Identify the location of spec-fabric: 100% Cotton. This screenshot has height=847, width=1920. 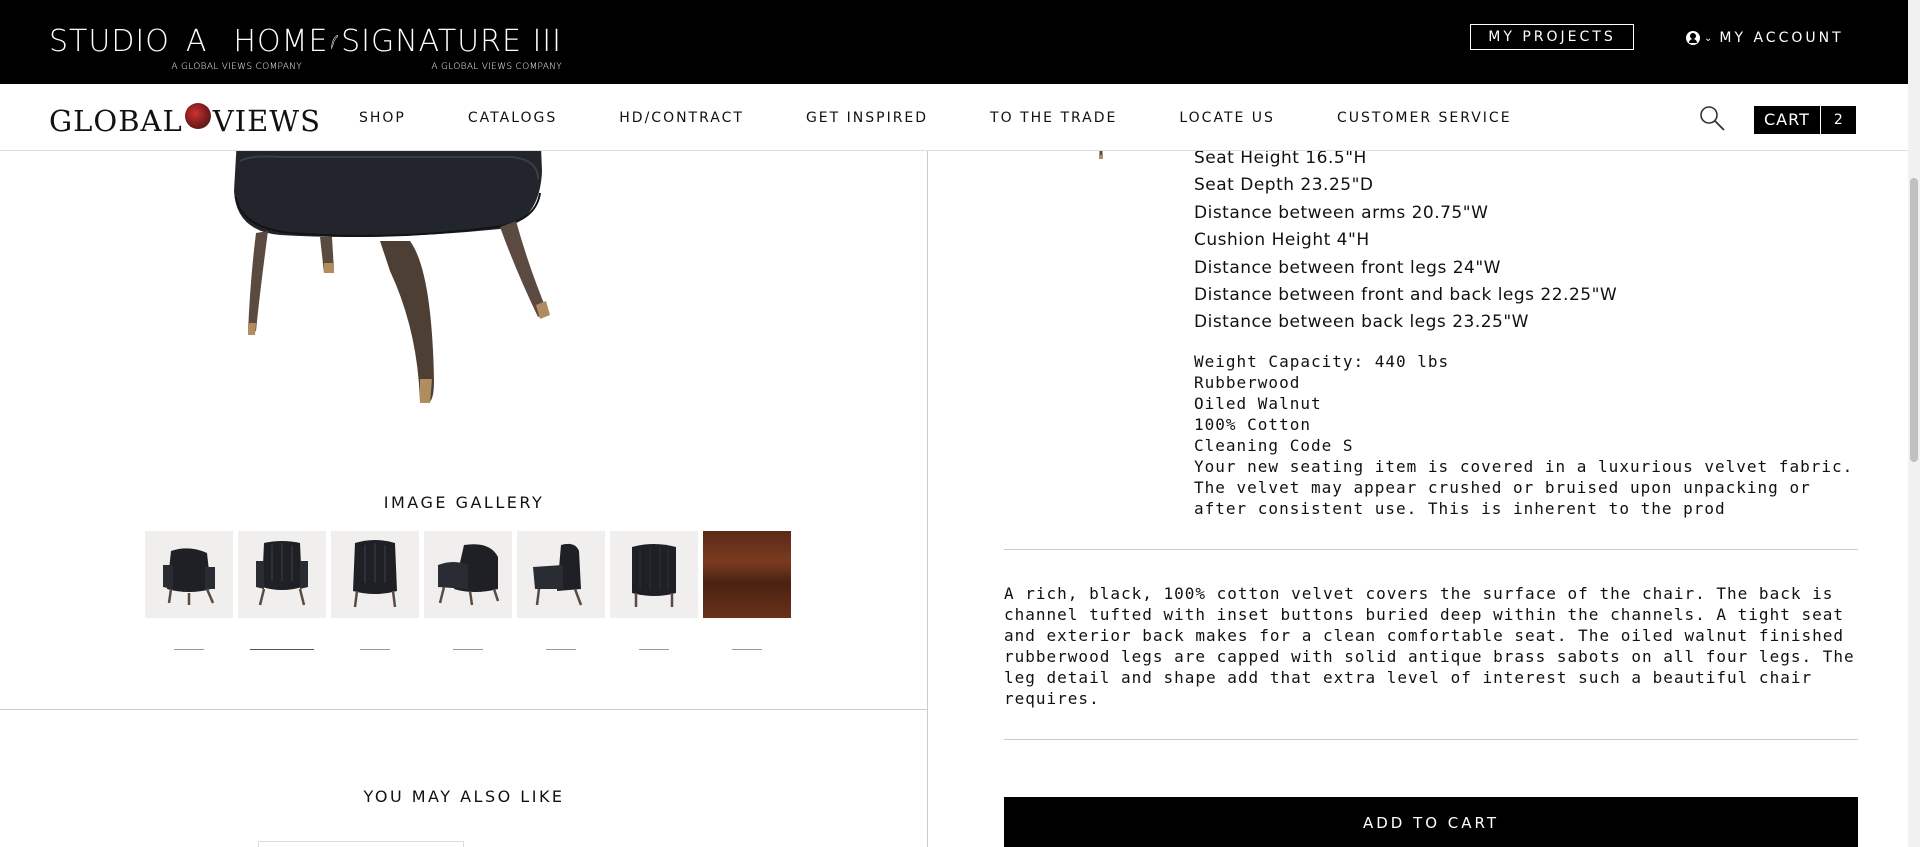
(1252, 424).